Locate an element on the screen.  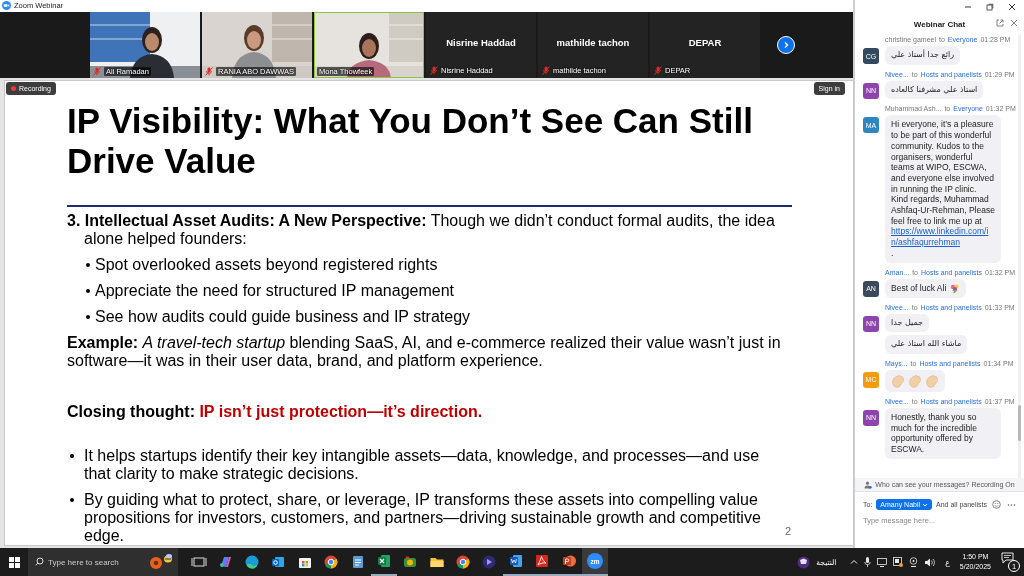
profile-link: https://www.linkedin.com/in/ashfaqurrehman is located at coordinates (943, 237).